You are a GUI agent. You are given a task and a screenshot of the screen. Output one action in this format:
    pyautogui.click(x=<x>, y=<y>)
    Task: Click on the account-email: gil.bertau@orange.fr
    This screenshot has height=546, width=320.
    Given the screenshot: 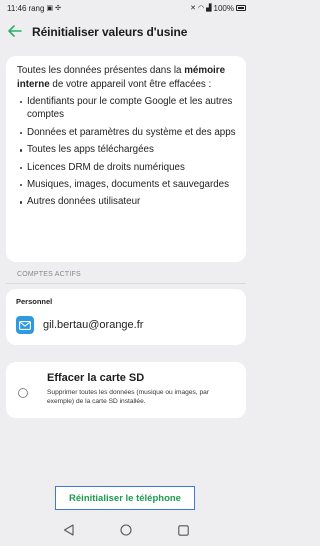 What is the action you would take?
    pyautogui.click(x=93, y=325)
    